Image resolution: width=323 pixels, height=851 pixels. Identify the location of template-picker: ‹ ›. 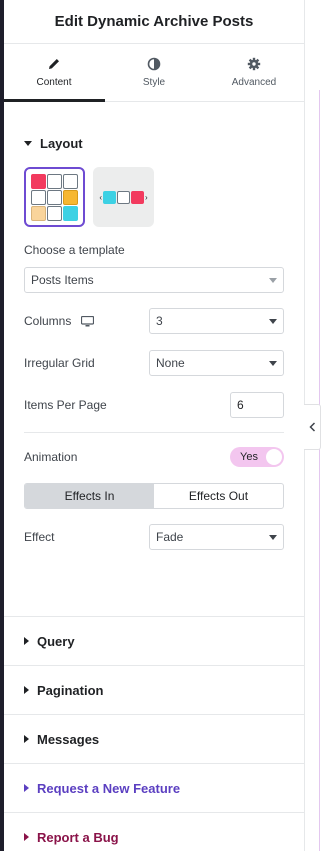
(154, 197).